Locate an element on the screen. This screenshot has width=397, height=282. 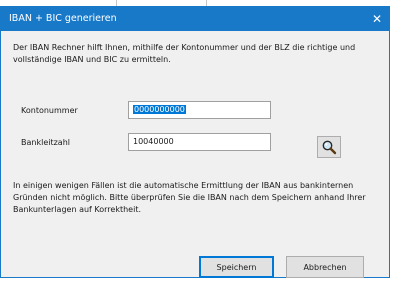
dialog-title: IBAN + BIC generieren is located at coordinates (63, 18).